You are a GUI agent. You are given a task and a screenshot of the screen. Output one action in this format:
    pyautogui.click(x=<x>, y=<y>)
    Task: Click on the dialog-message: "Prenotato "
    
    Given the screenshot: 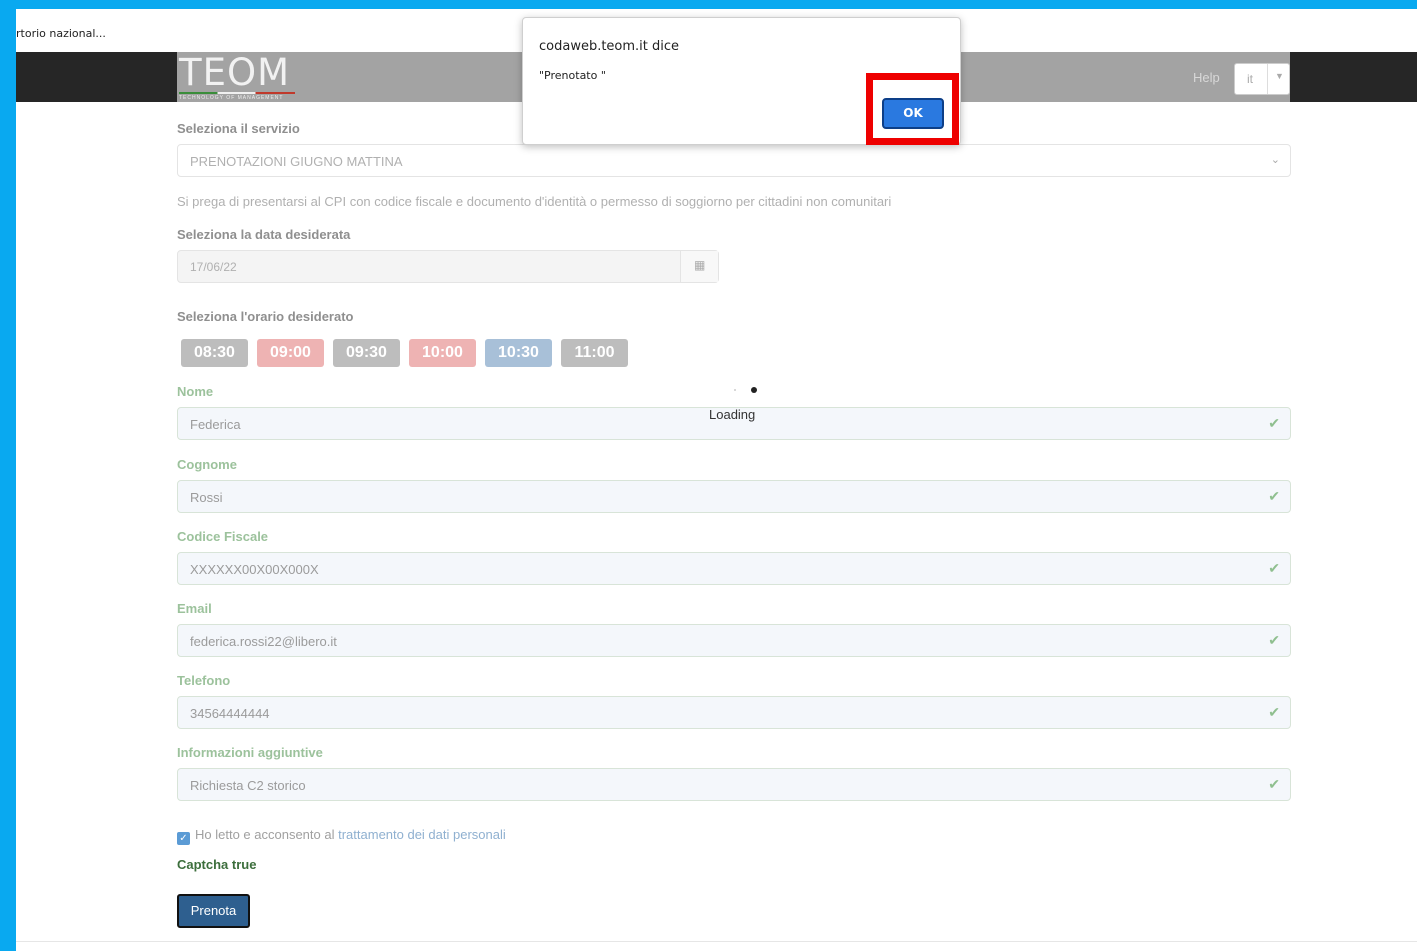 What is the action you would take?
    pyautogui.click(x=572, y=75)
    